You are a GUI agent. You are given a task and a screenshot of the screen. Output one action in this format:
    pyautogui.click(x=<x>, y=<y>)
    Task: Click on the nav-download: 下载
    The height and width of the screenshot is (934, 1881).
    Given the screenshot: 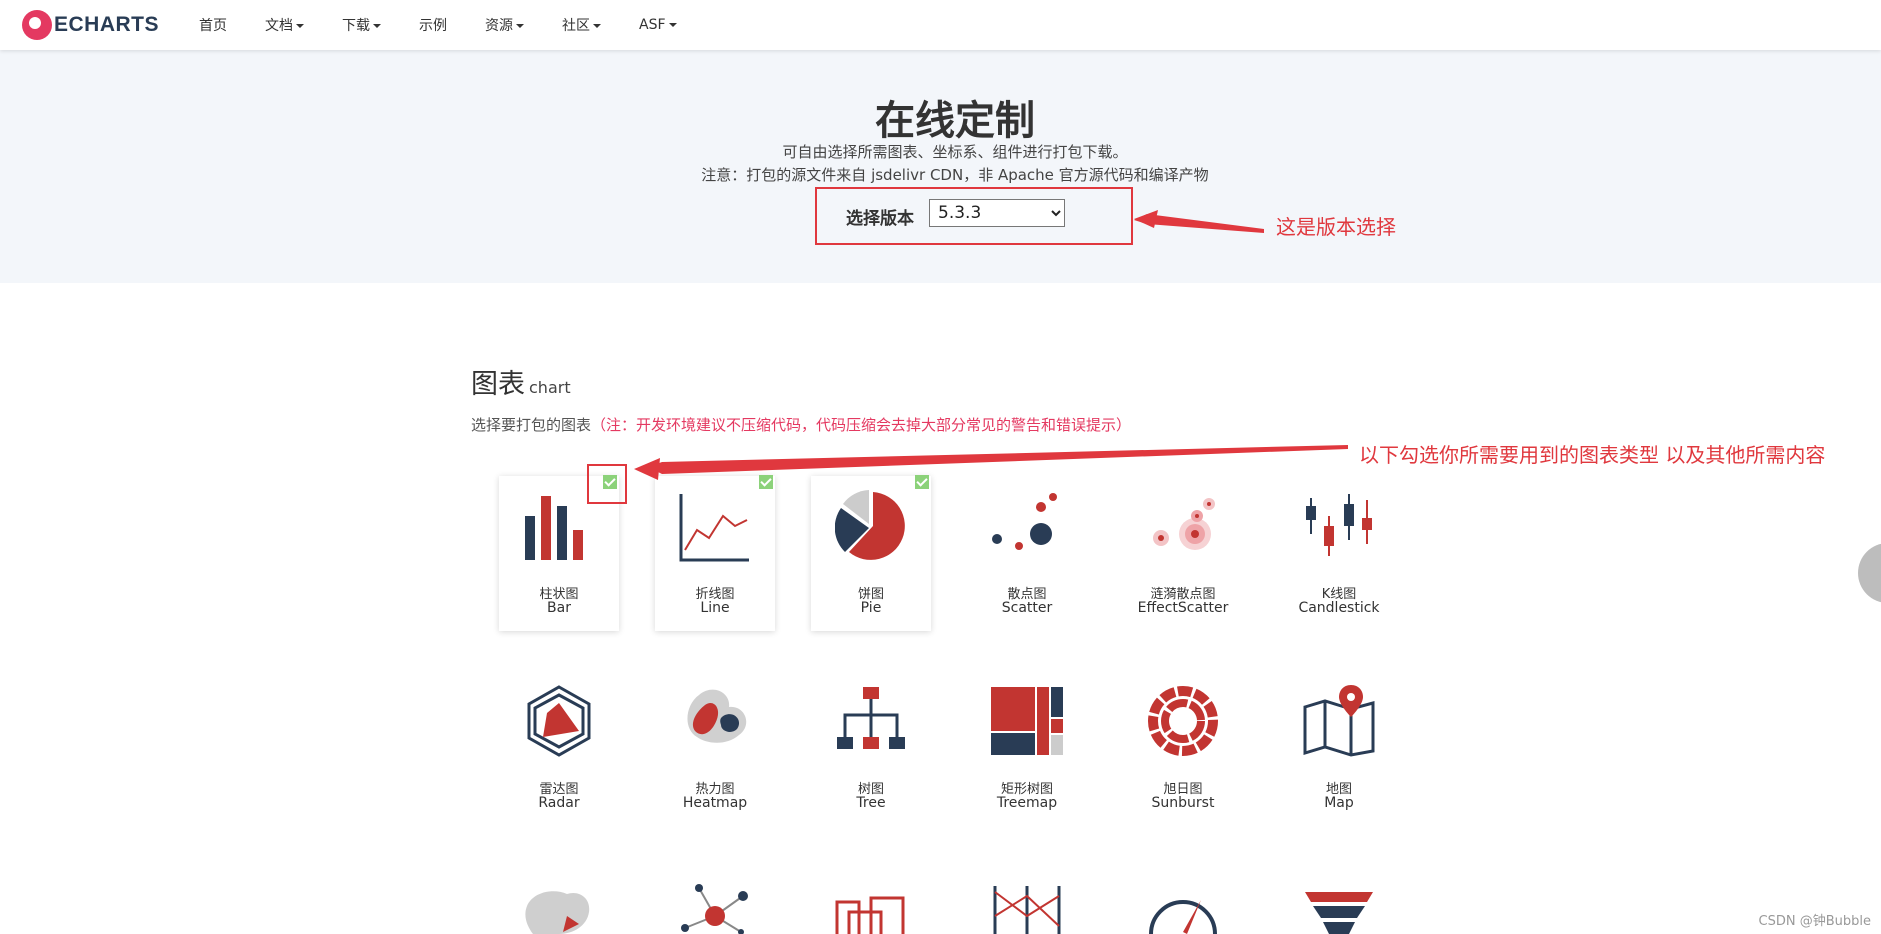 What is the action you would take?
    pyautogui.click(x=361, y=25)
    